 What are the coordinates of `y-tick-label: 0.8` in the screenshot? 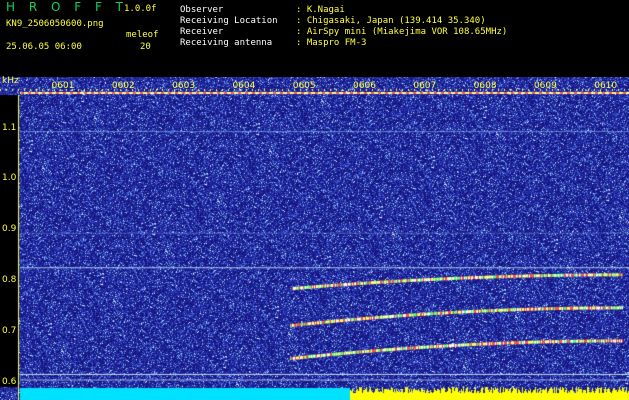 It's located at (9, 279).